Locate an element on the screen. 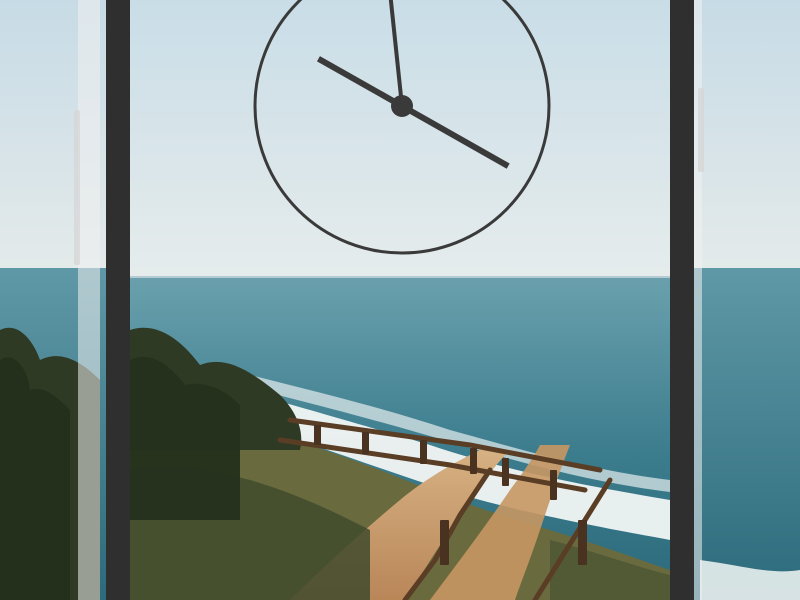  left-device-edge is located at coordinates (89, 300).